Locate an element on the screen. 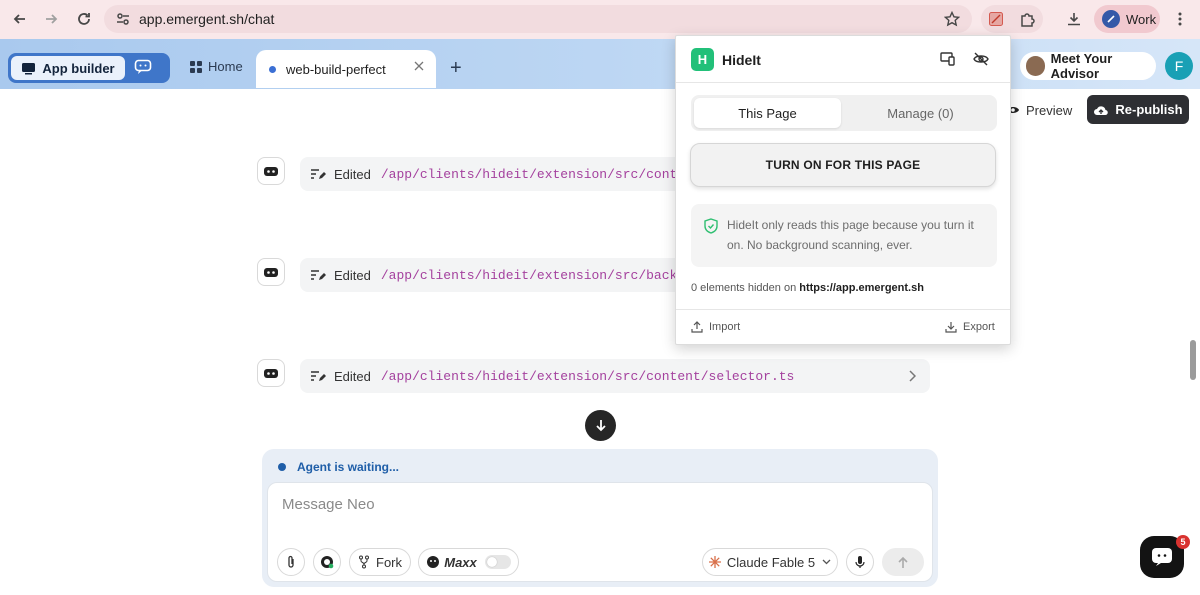  scroll-down-button is located at coordinates (600, 425).